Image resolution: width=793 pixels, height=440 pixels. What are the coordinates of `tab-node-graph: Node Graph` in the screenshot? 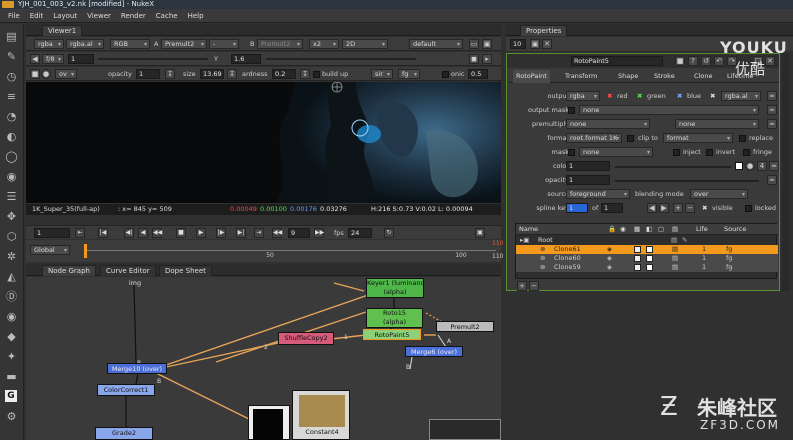 It's located at (69, 270).